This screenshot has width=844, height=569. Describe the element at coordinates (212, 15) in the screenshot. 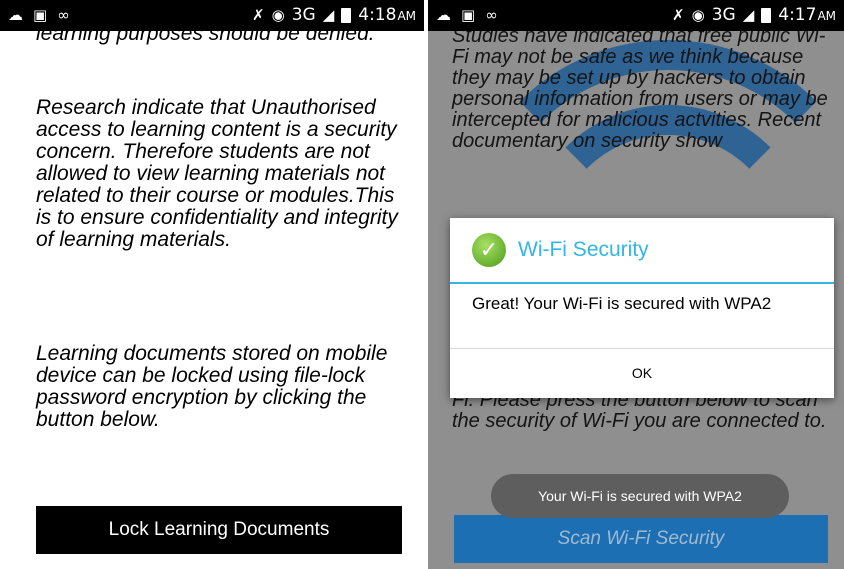

I see `status-bar: ☁ ▣ ∞ ✗ ◉ 3G ◢ 4:18AM` at that location.